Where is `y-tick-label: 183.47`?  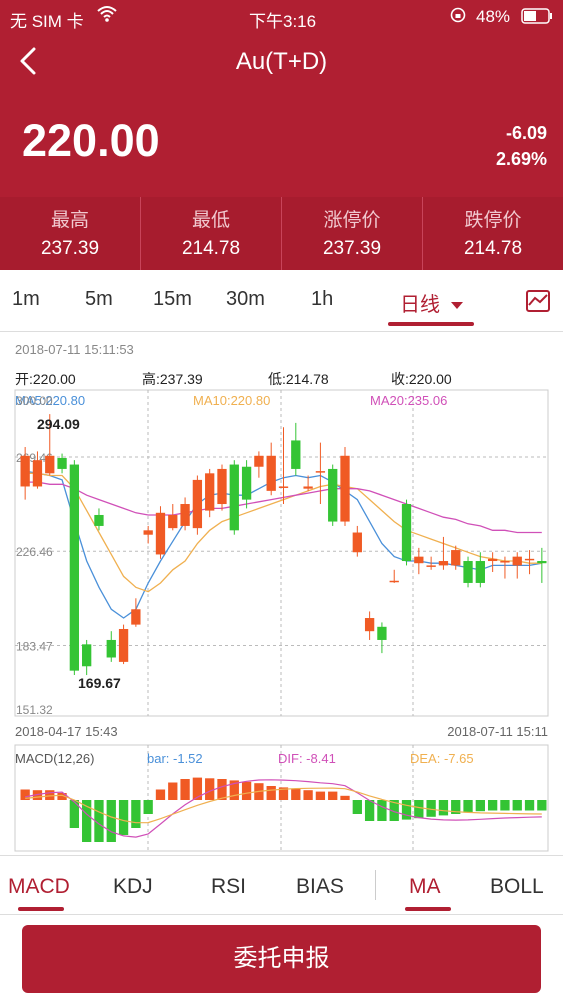 y-tick-label: 183.47 is located at coordinates (34, 647).